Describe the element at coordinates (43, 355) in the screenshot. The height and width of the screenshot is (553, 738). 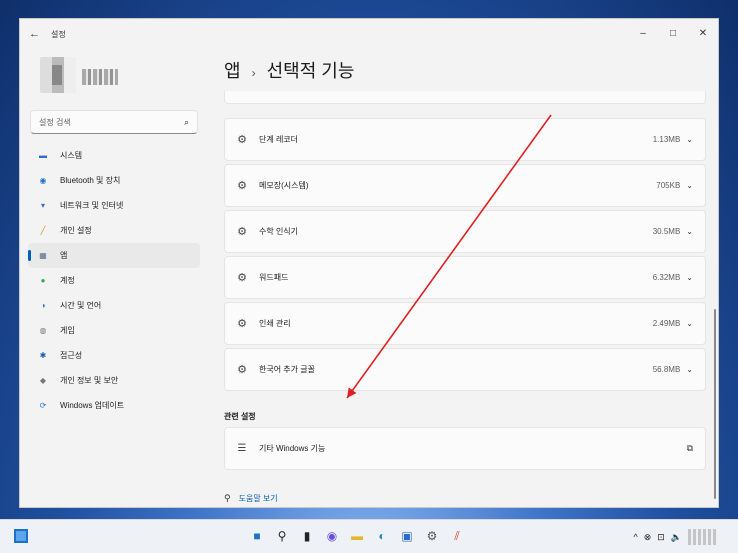
I see `sidebar-item-icon: ✱` at that location.